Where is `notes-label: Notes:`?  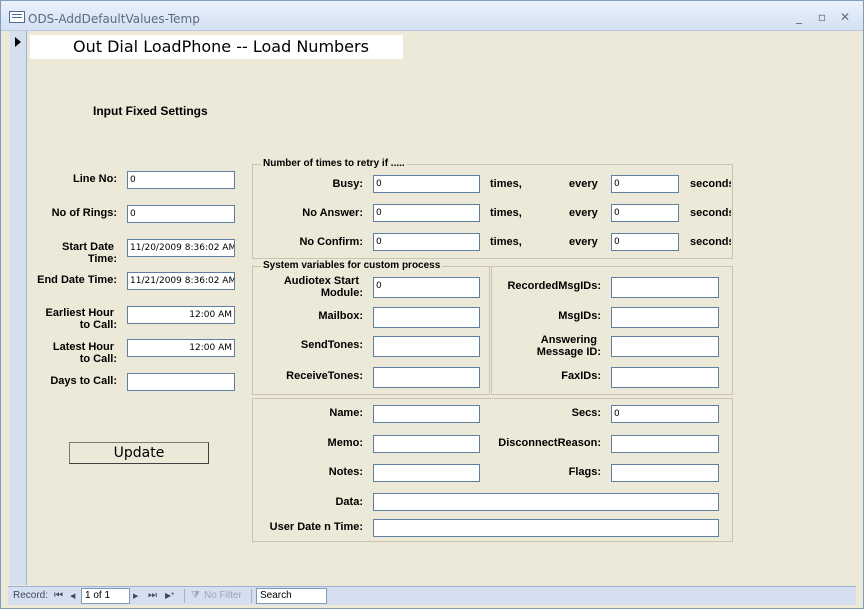
notes-label: Notes: is located at coordinates (345, 472).